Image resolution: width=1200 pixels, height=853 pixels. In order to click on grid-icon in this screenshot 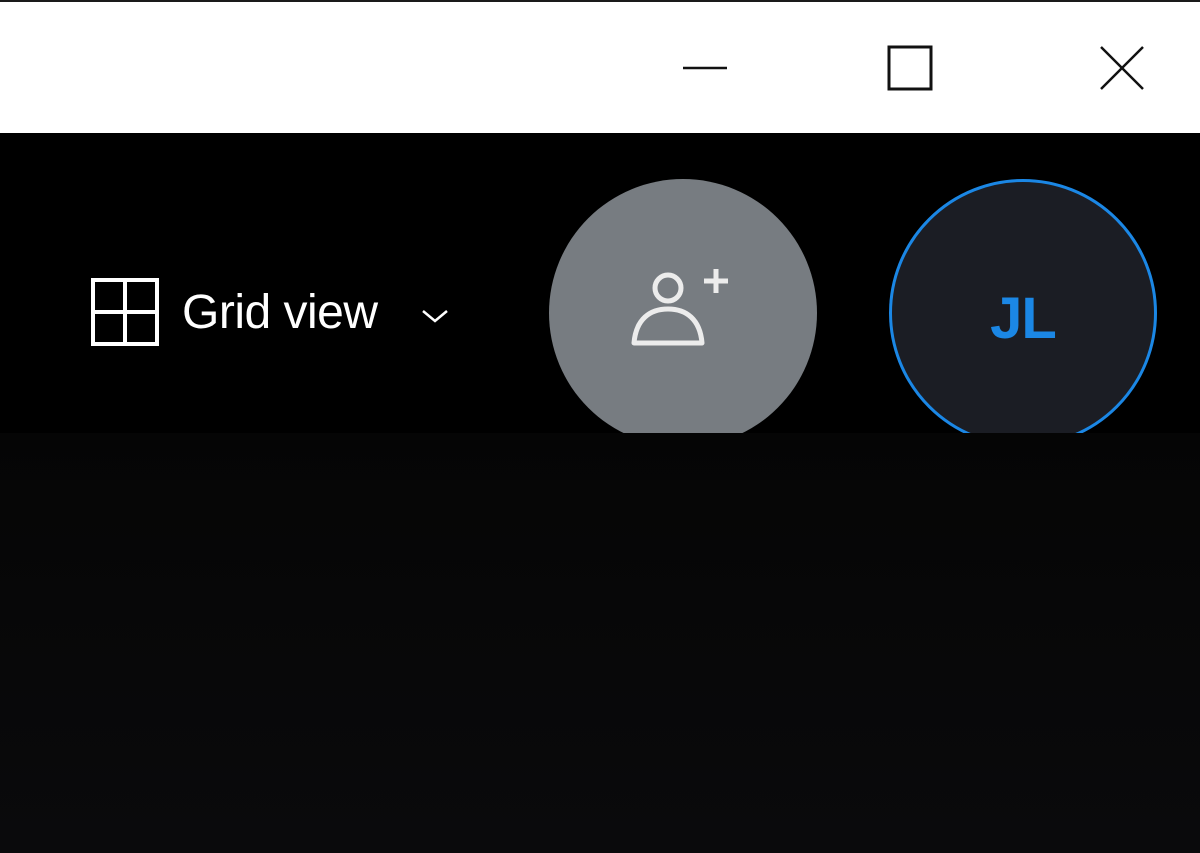, I will do `click(125, 312)`.